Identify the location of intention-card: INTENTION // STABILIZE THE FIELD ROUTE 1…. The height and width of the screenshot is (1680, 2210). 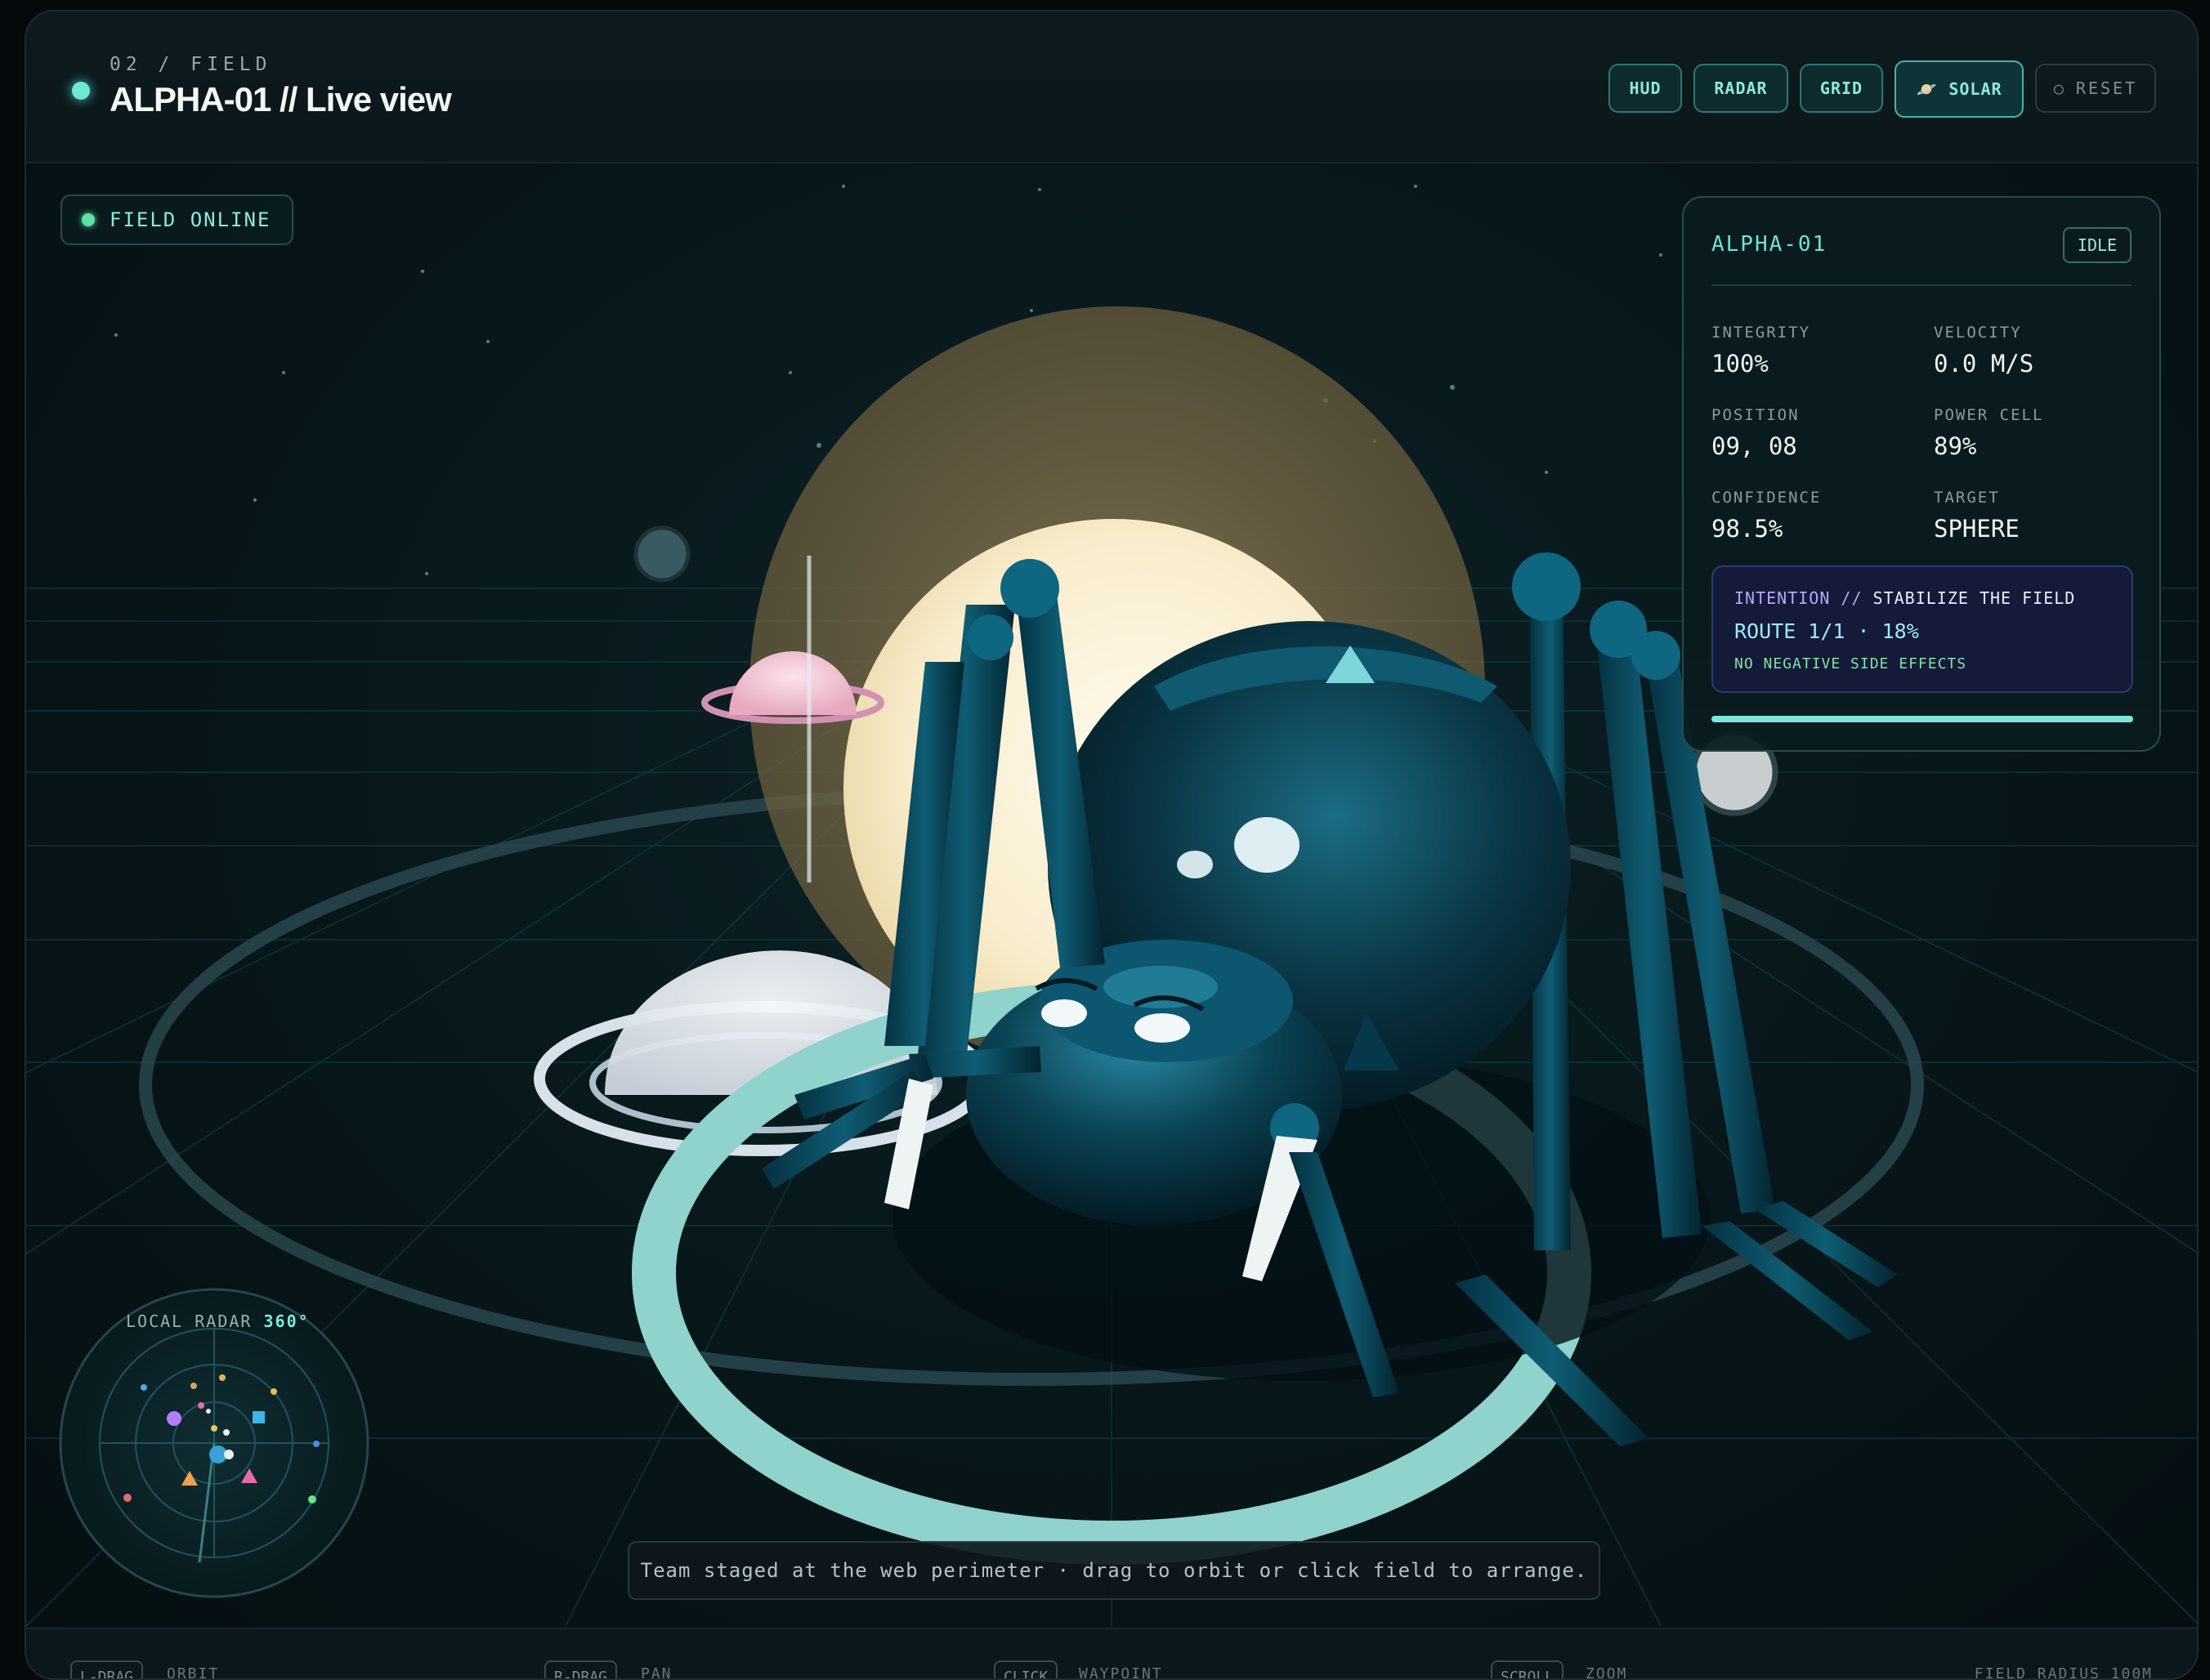
(1922, 629).